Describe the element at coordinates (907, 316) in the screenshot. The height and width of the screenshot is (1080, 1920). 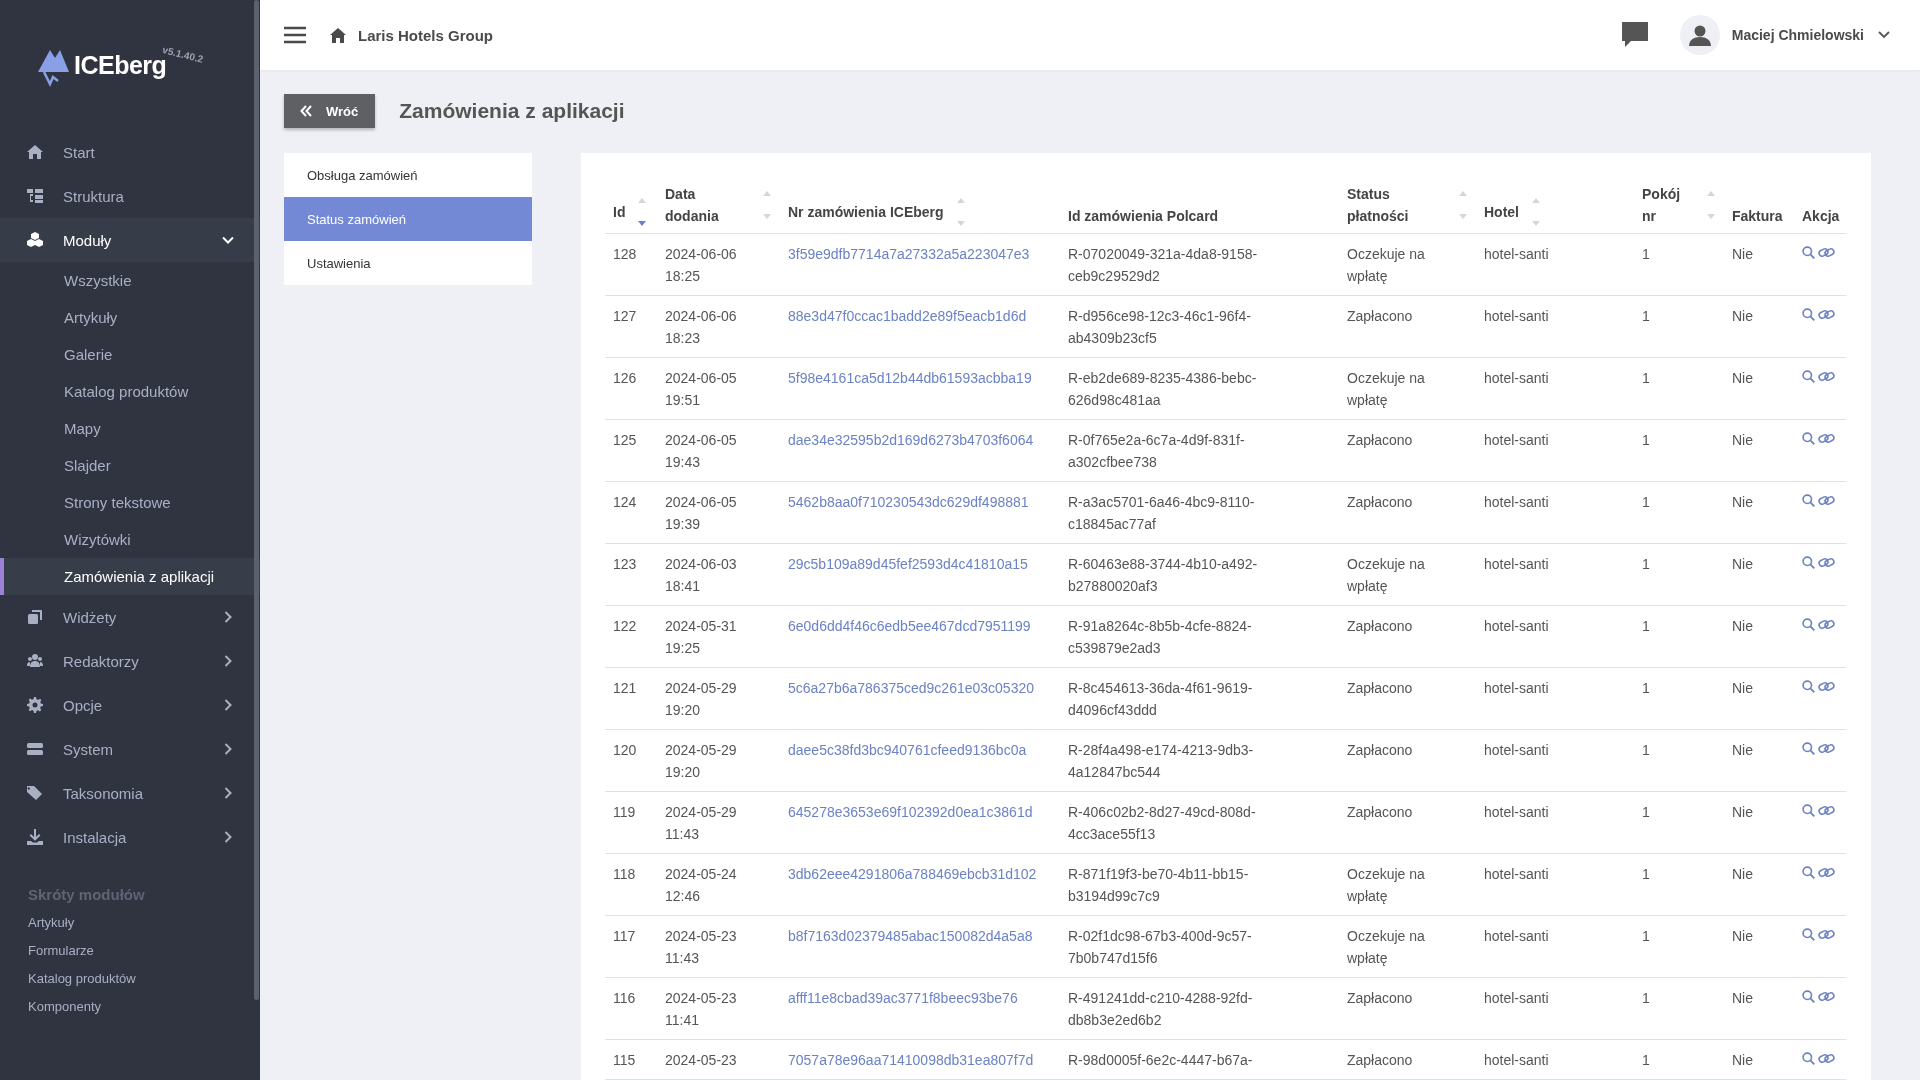
I see `order-link: 88e3d47f0ccac1badd2e89f5eacb1d6d` at that location.